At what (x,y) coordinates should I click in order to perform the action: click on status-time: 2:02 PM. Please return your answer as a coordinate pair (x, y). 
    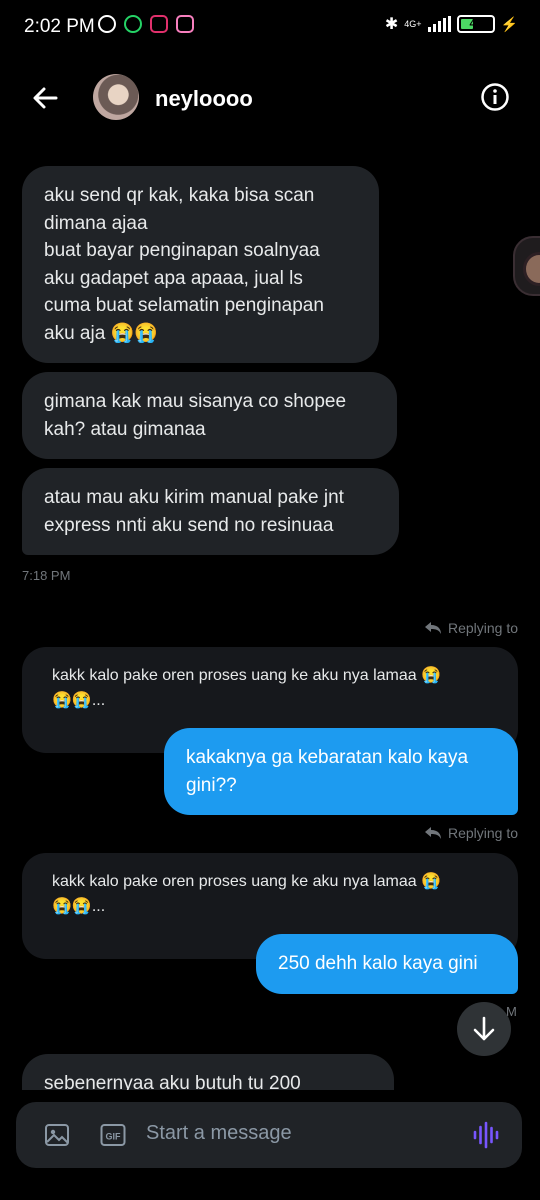
    Looking at the image, I should click on (59, 26).